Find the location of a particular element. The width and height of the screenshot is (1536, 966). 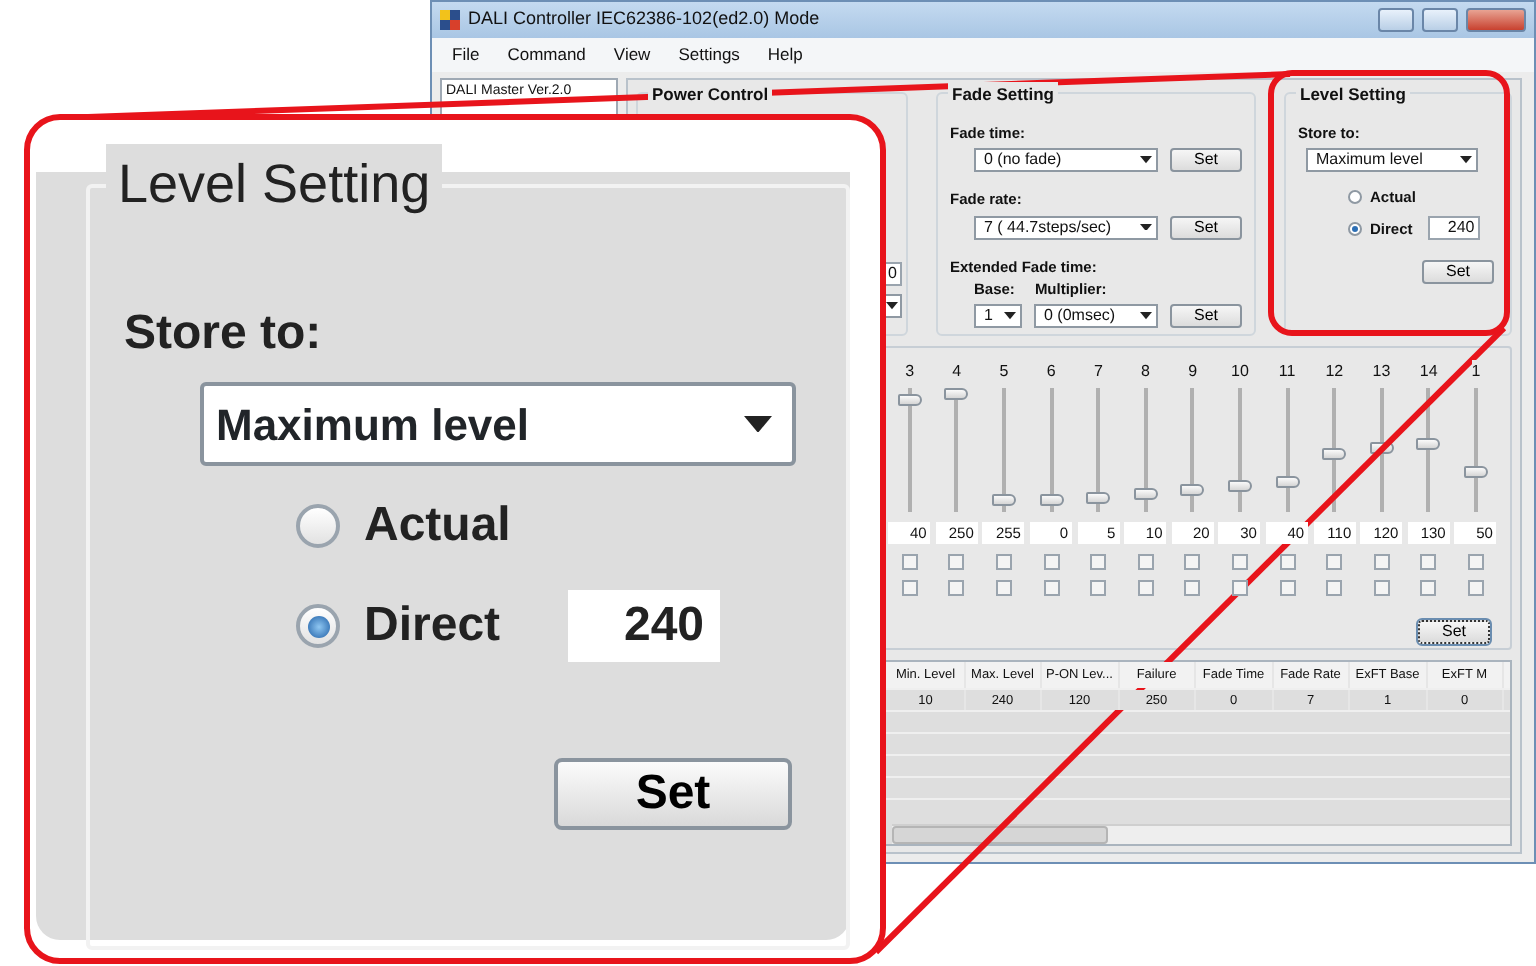

group-title: Fade Setting is located at coordinates (1003, 95).